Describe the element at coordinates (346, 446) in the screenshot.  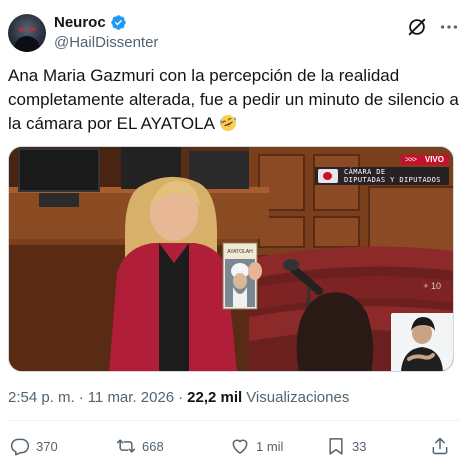
I see `bookmark-button: 33` at that location.